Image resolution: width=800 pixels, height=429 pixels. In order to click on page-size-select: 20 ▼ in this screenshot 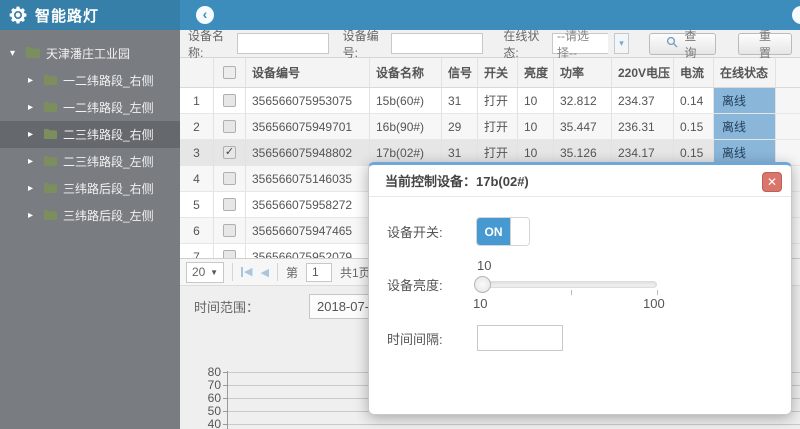, I will do `click(205, 272)`.